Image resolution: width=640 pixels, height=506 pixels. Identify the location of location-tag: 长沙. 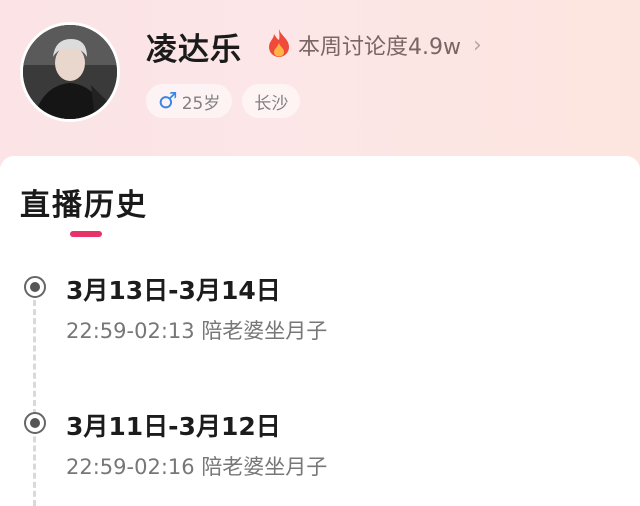
(271, 101).